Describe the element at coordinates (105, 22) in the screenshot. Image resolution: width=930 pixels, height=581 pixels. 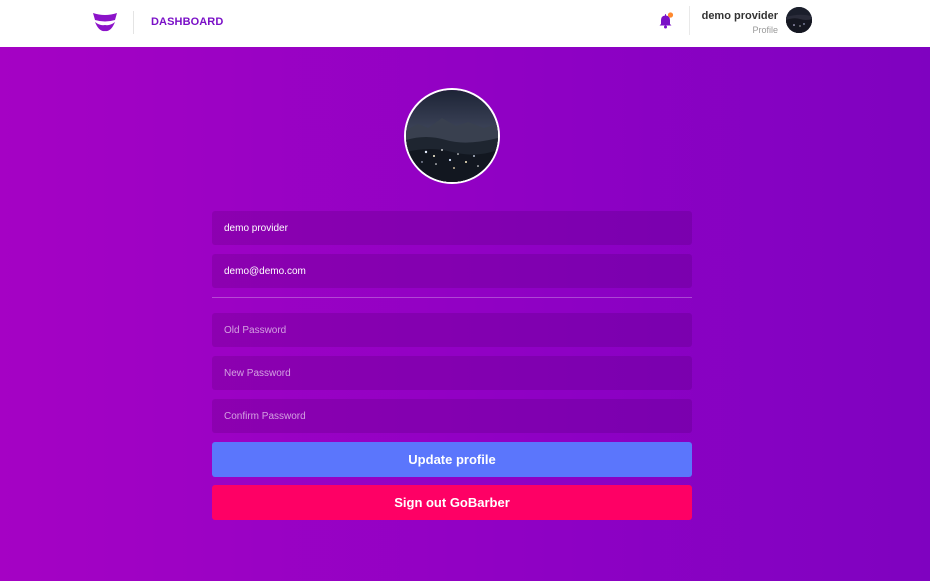
I see `mustache-logo-icon` at that location.